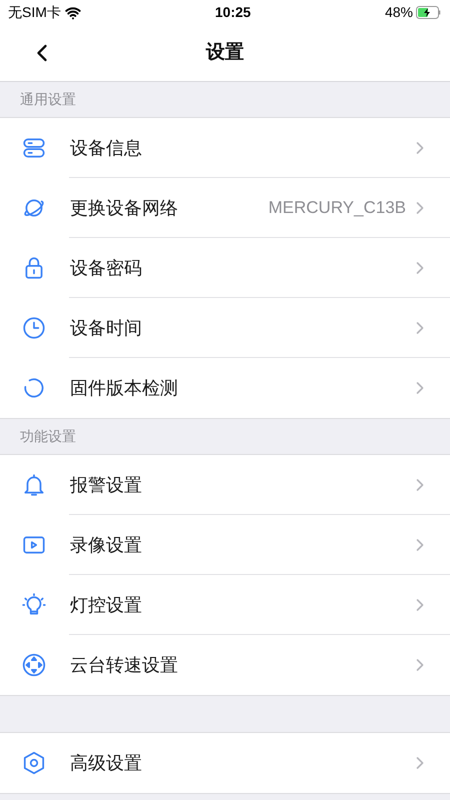  I want to click on settings-row: 更换设备网络 MERCURY_C13B, so click(225, 208).